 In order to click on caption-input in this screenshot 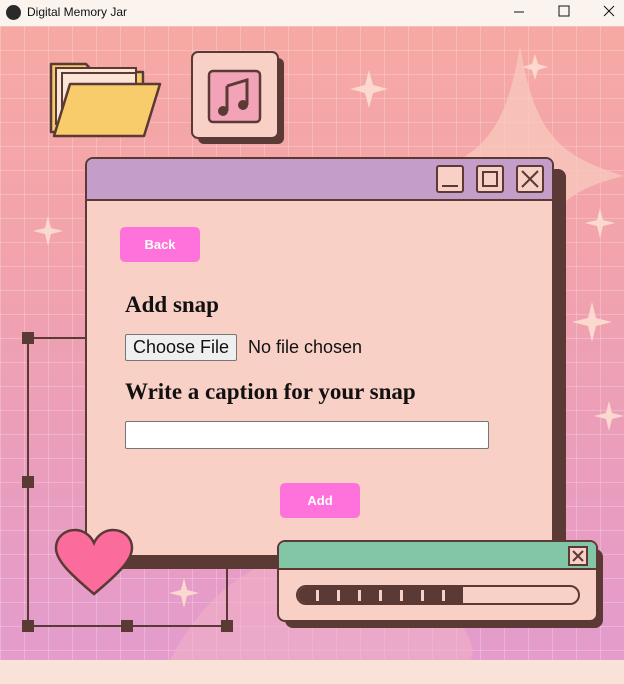, I will do `click(307, 435)`.